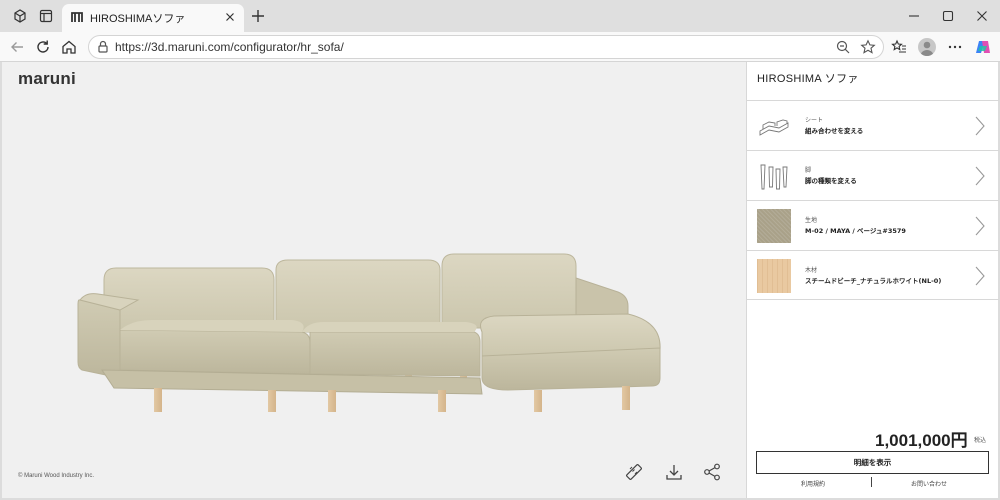 This screenshot has height=500, width=1000. What do you see at coordinates (212, 326) in the screenshot?
I see `seat-cushion-left-top` at bounding box center [212, 326].